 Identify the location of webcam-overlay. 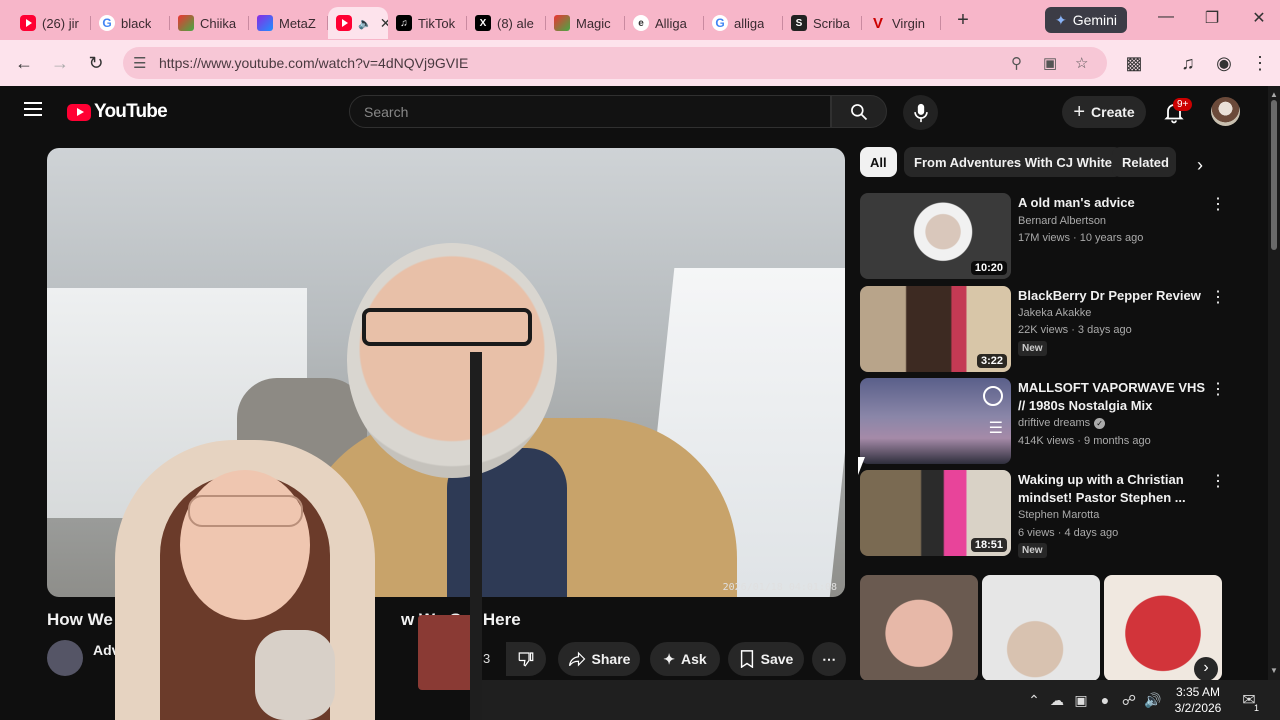
(241, 580).